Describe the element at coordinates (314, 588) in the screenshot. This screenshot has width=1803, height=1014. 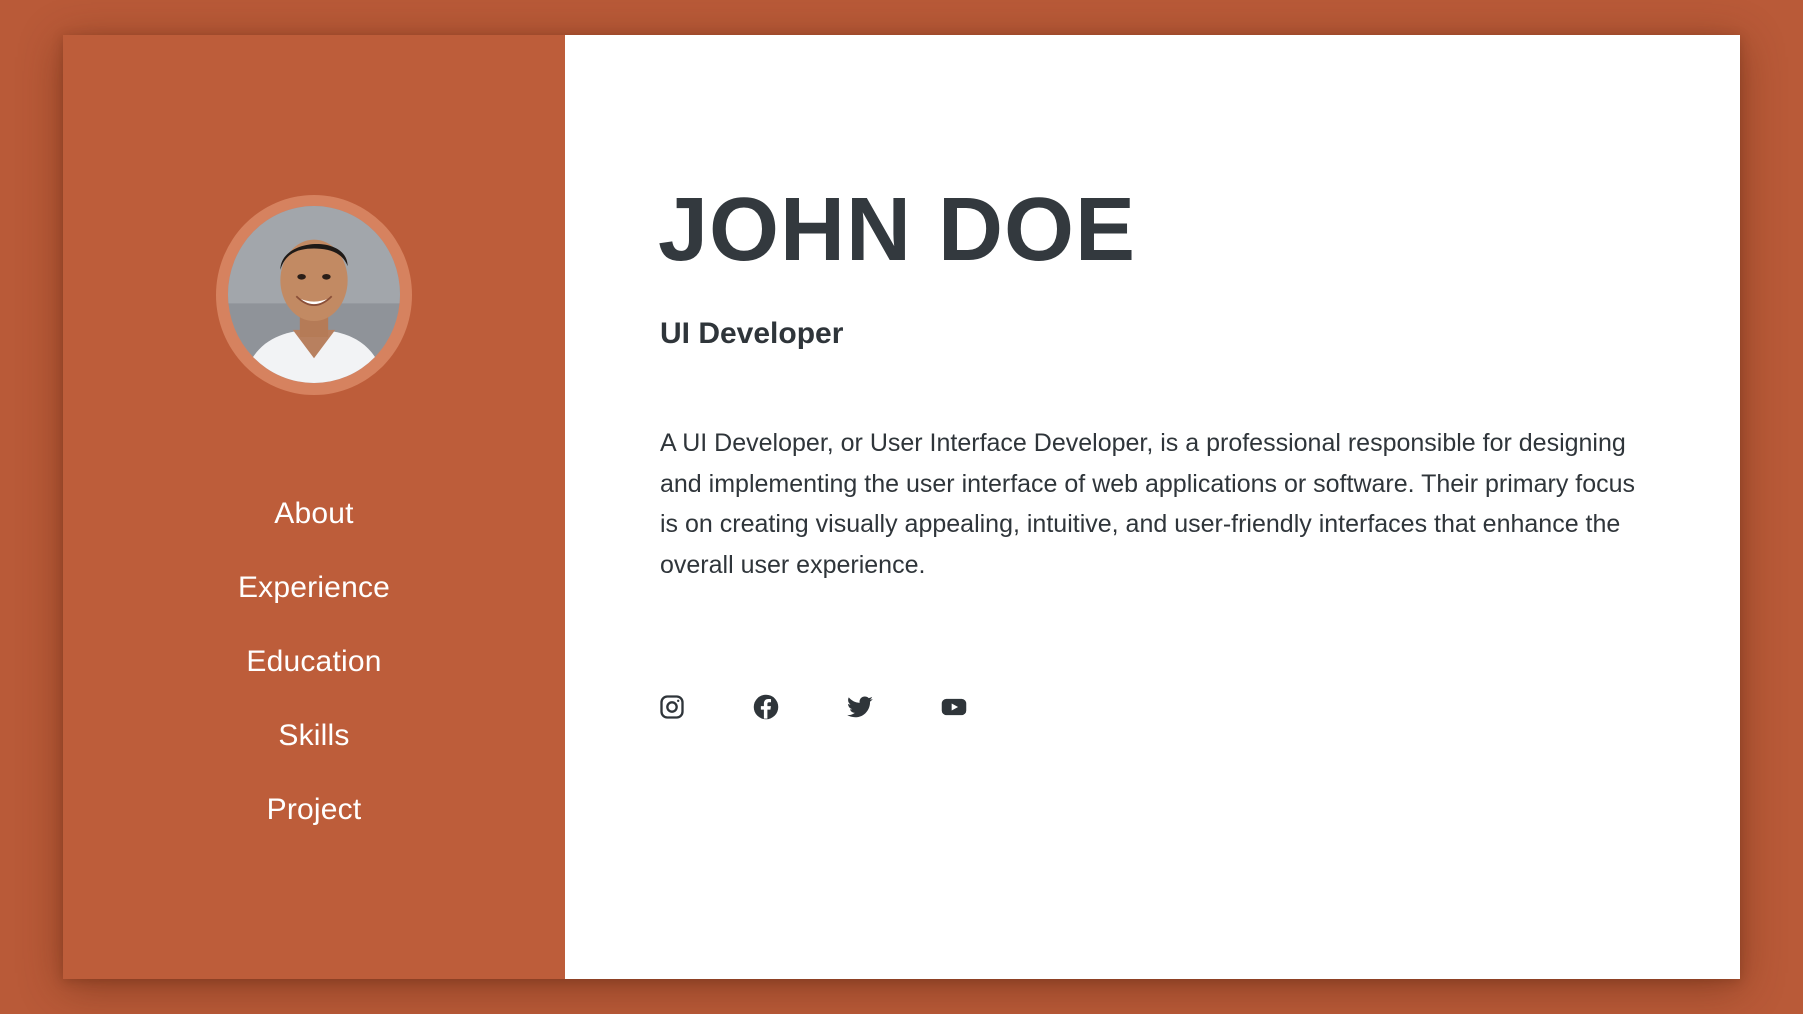
I see `nav-link-experience: Experience` at that location.